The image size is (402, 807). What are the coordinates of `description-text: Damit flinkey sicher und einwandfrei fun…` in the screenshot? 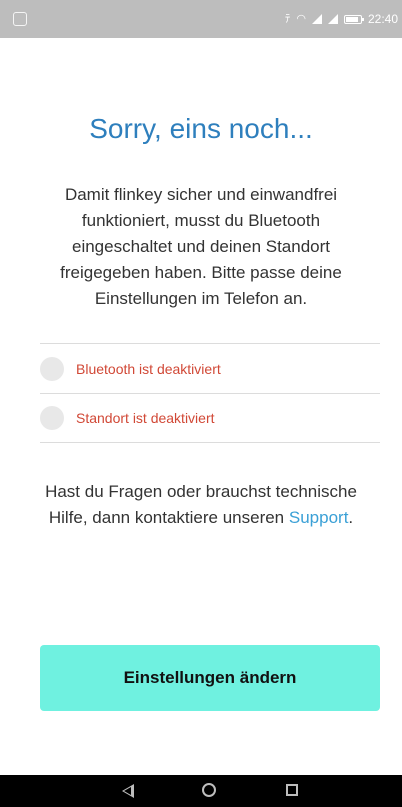 It's located at (201, 246).